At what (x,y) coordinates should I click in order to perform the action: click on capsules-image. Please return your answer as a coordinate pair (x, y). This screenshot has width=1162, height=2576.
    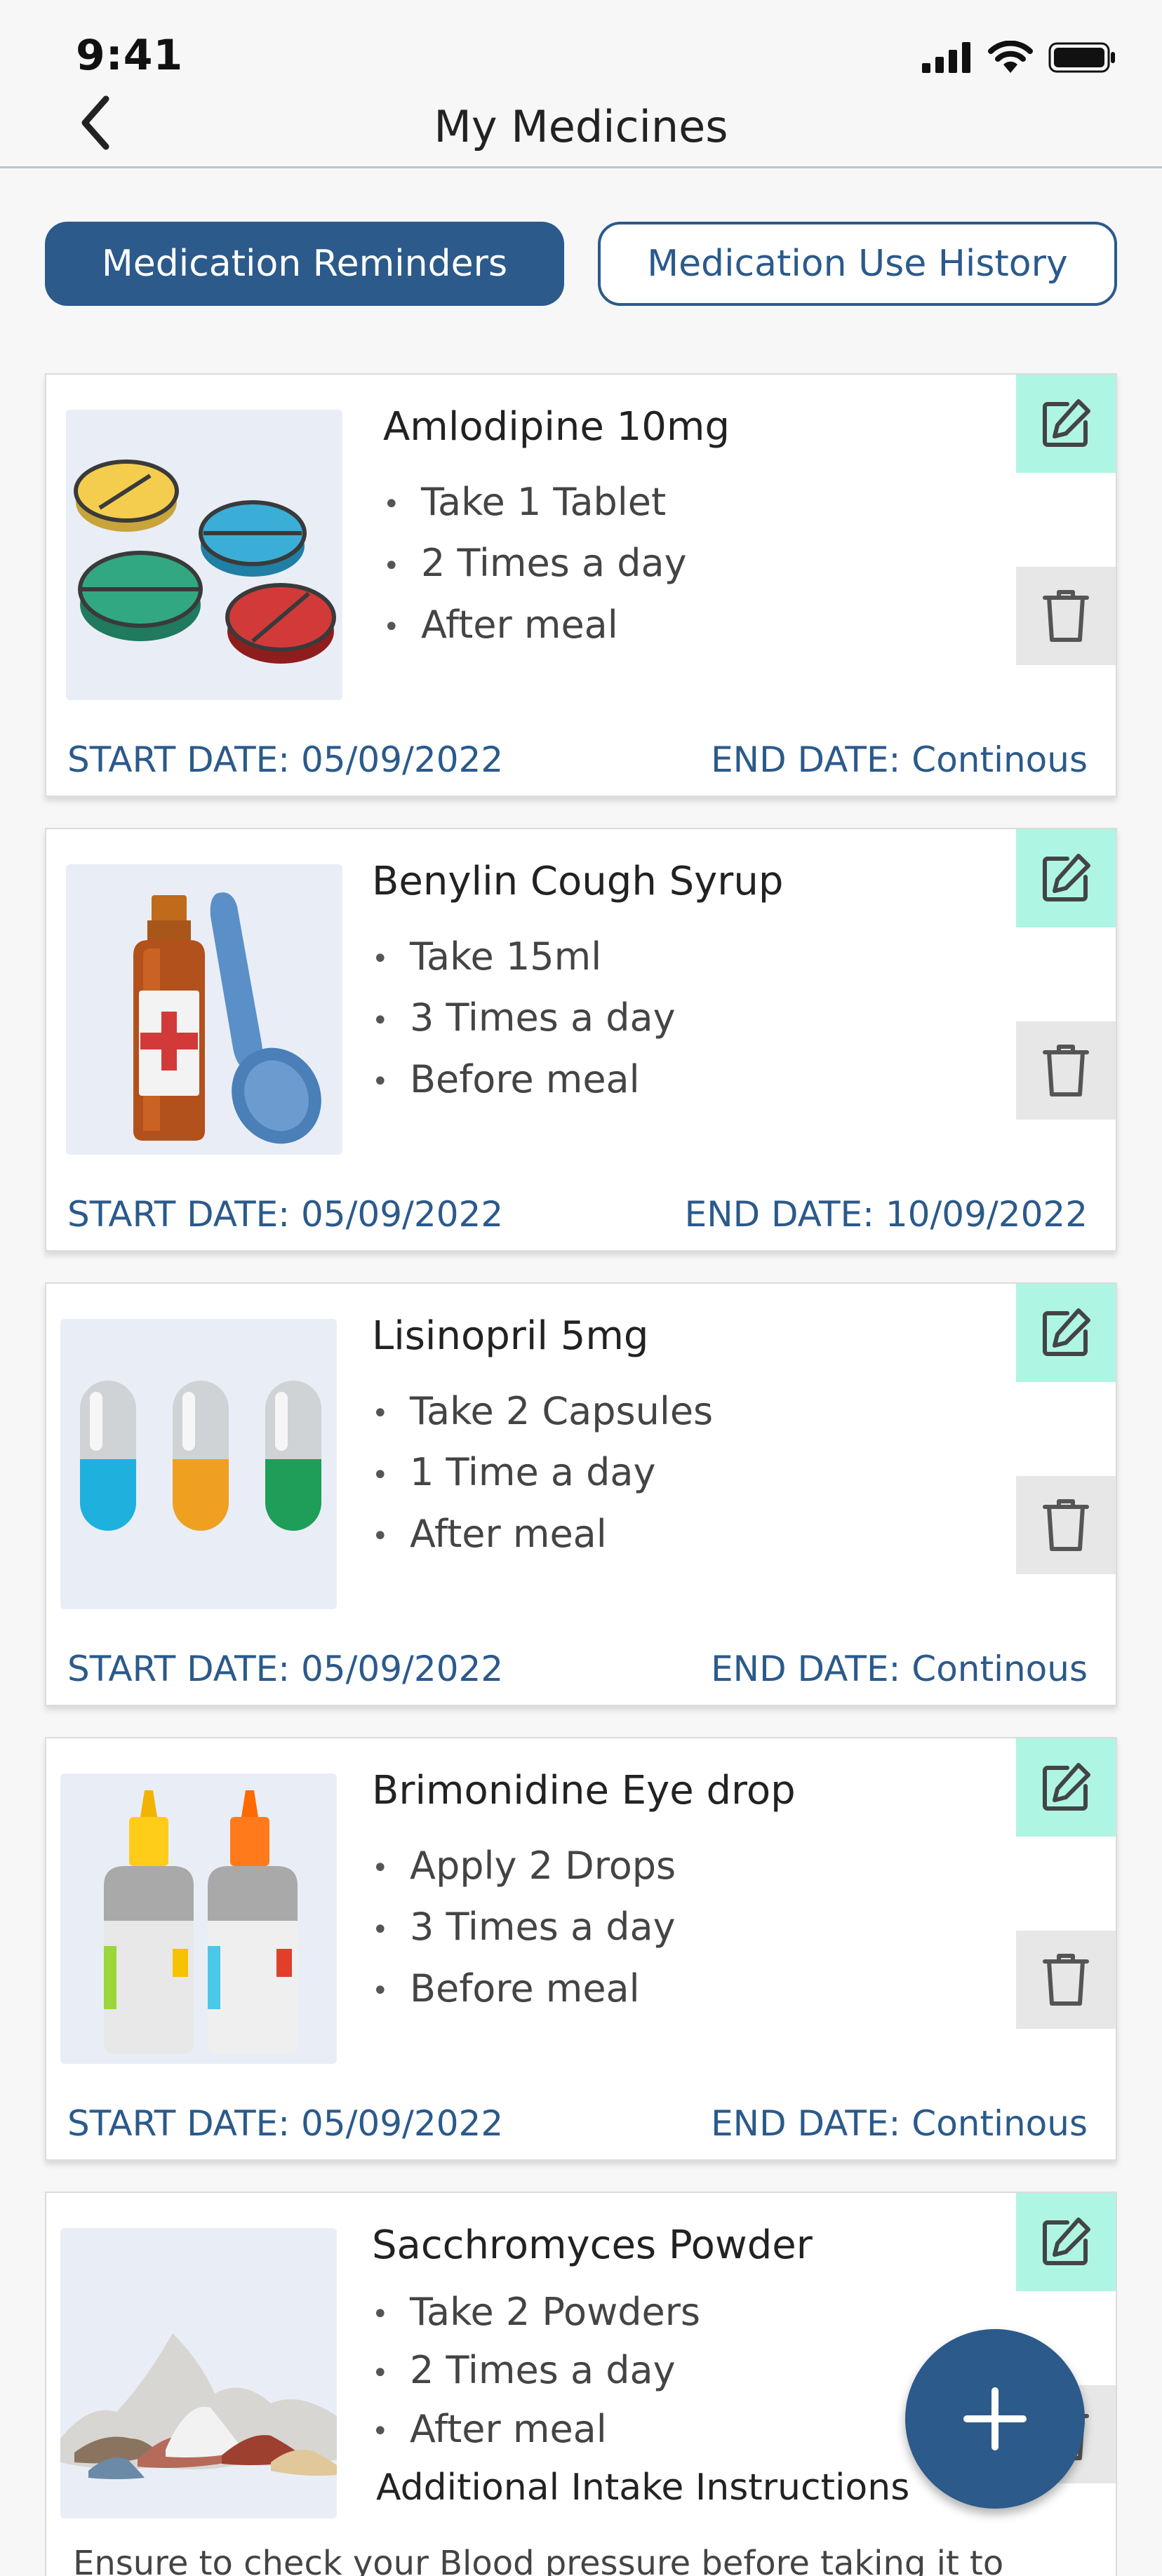
    Looking at the image, I should click on (199, 1464).